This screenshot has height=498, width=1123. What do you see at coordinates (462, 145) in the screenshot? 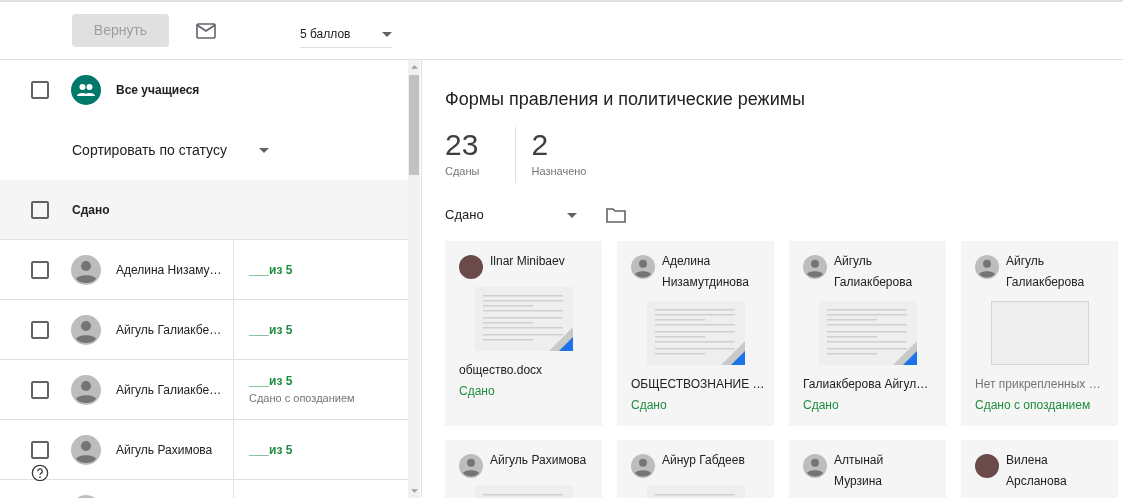
I see `stat-count: 23` at bounding box center [462, 145].